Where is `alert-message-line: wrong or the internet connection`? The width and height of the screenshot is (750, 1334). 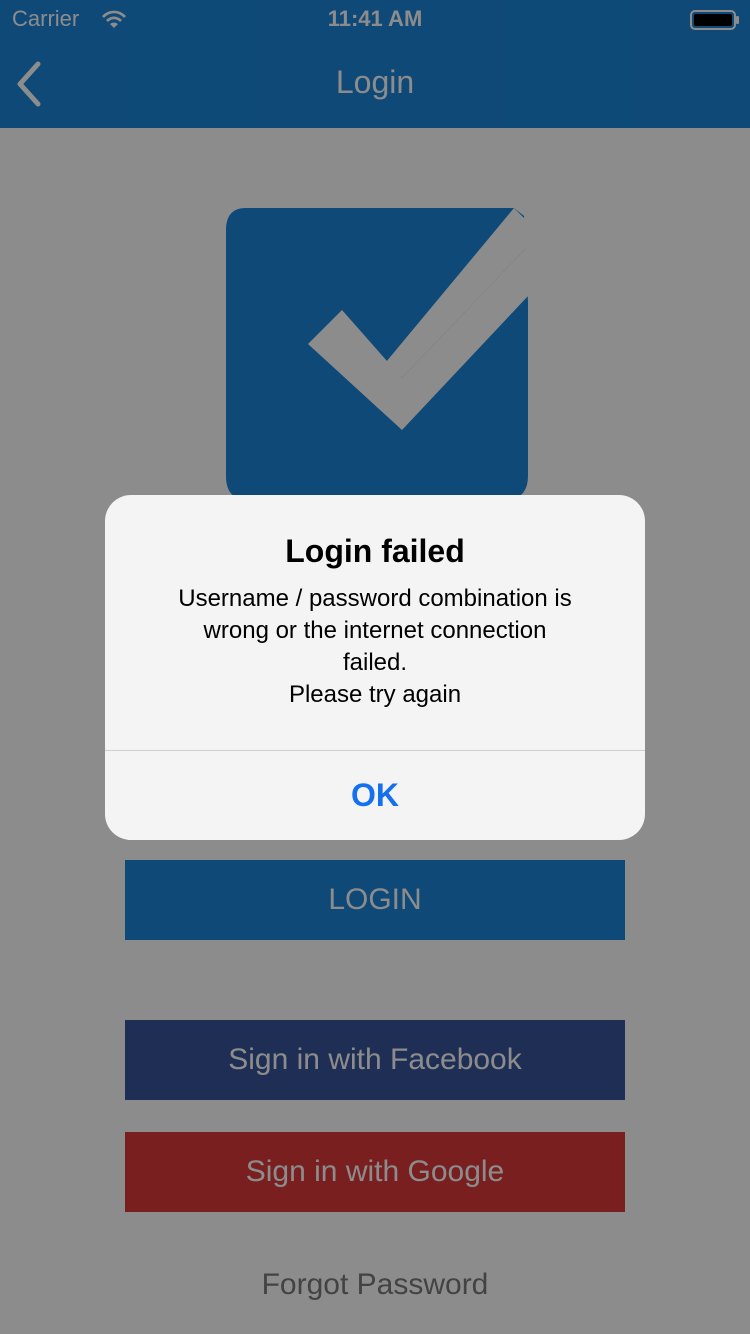 alert-message-line: wrong or the internet connection is located at coordinates (375, 630).